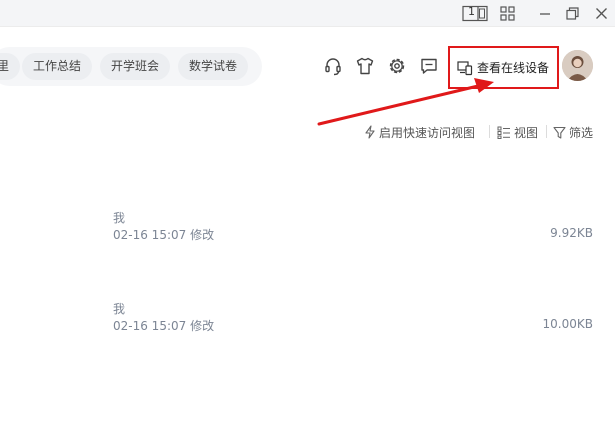  Describe the element at coordinates (429, 66) in the screenshot. I see `message-icon` at that location.